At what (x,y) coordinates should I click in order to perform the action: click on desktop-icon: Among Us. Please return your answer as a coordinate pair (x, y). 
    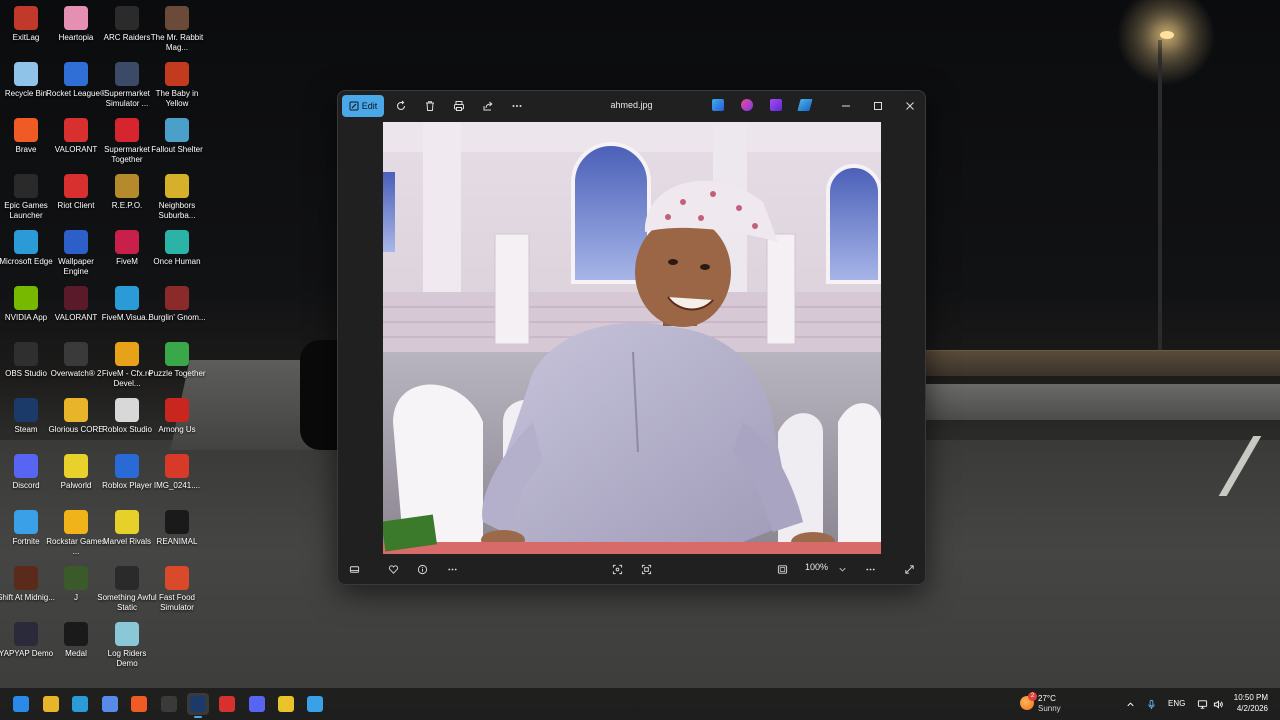
    Looking at the image, I should click on (177, 421).